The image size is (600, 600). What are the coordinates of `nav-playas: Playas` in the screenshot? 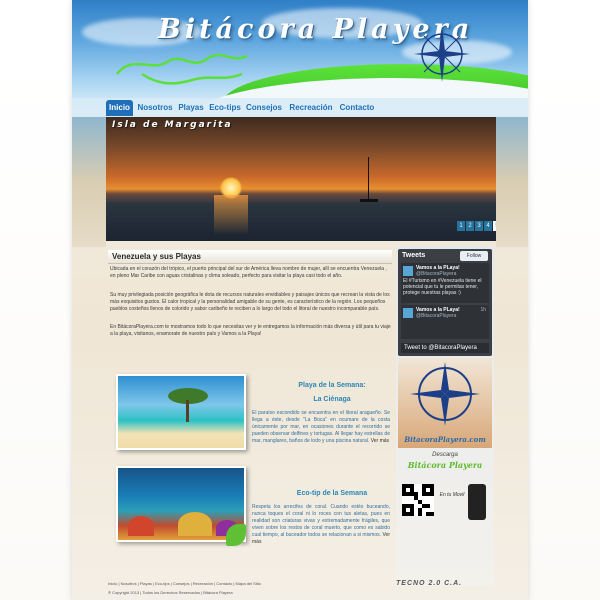 It's located at (191, 108).